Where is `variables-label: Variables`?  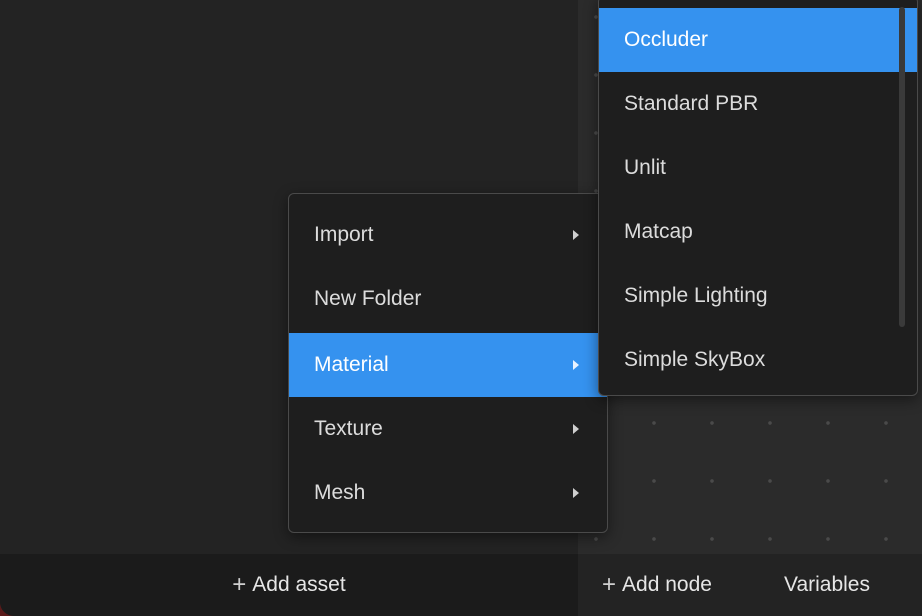
variables-label: Variables is located at coordinates (827, 584).